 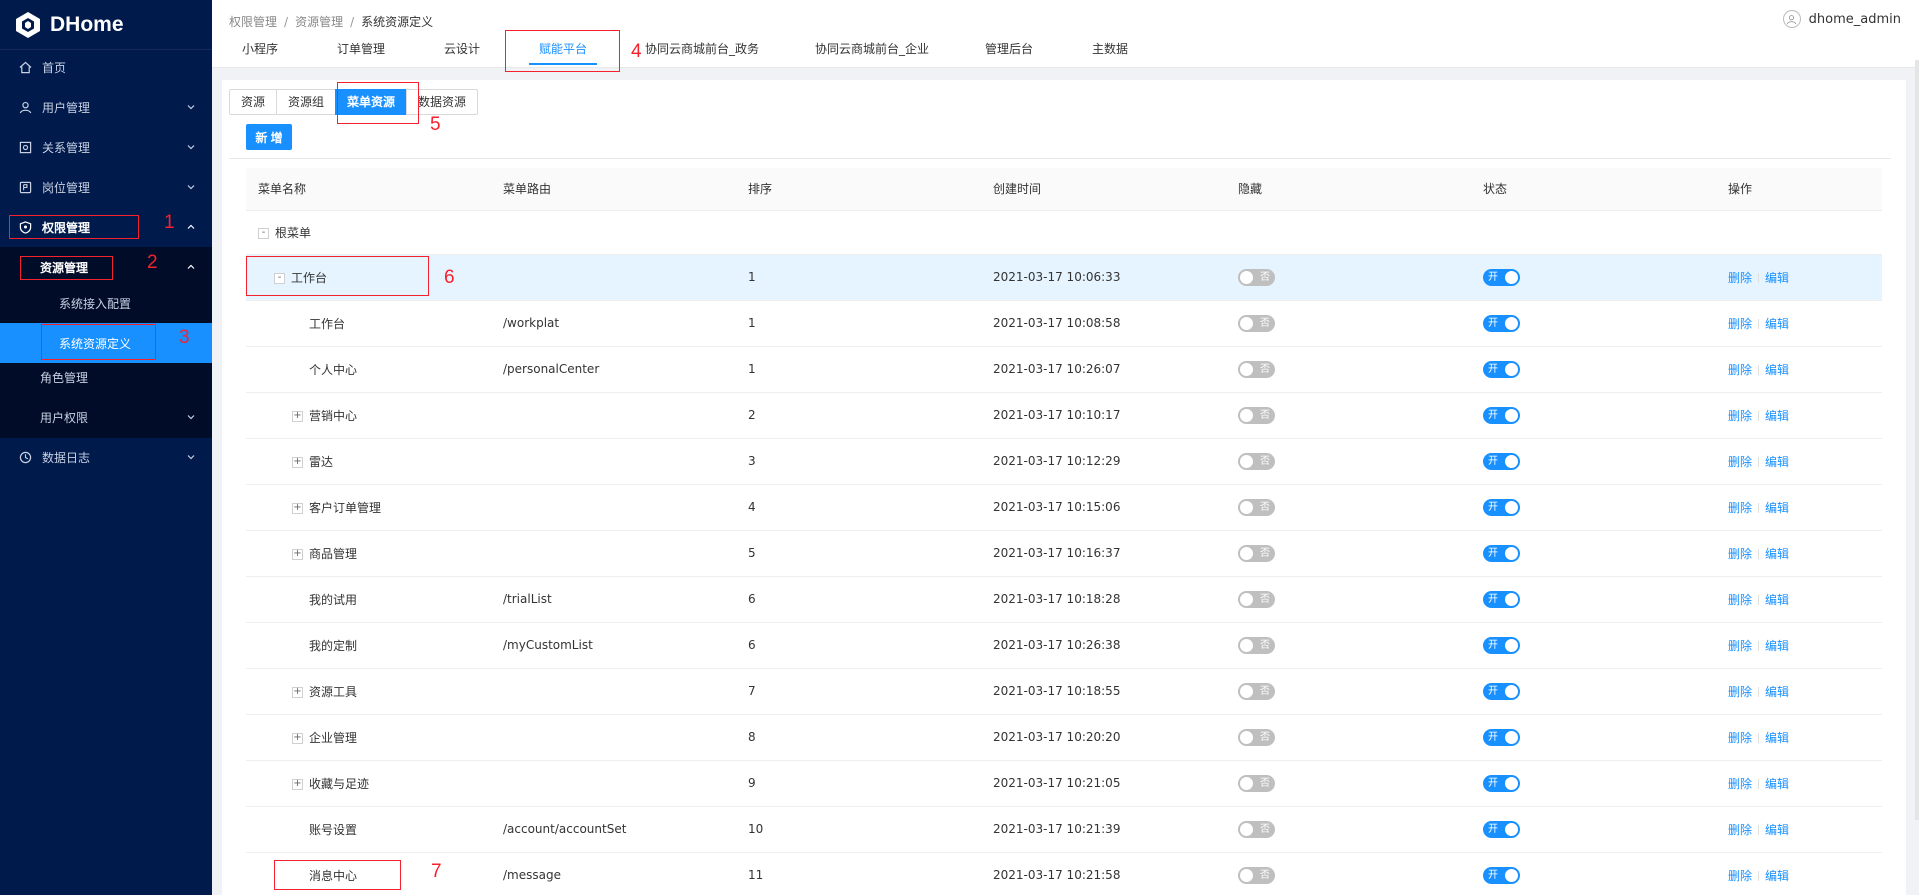 What do you see at coordinates (361, 51) in the screenshot?
I see `tab-order-management: 订单管理` at bounding box center [361, 51].